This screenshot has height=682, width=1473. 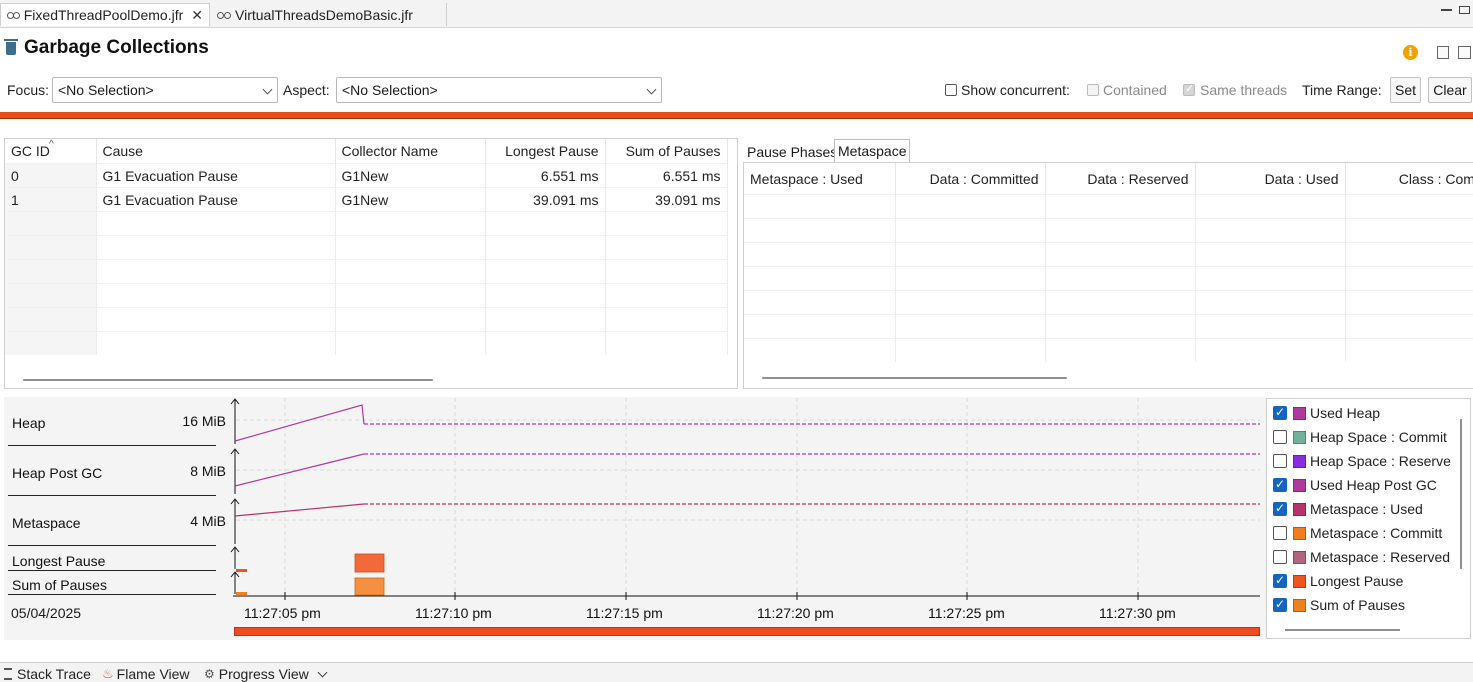 I want to click on legend-item-heap-space-reserved: Heap Space : Reserve, so click(x=1362, y=461).